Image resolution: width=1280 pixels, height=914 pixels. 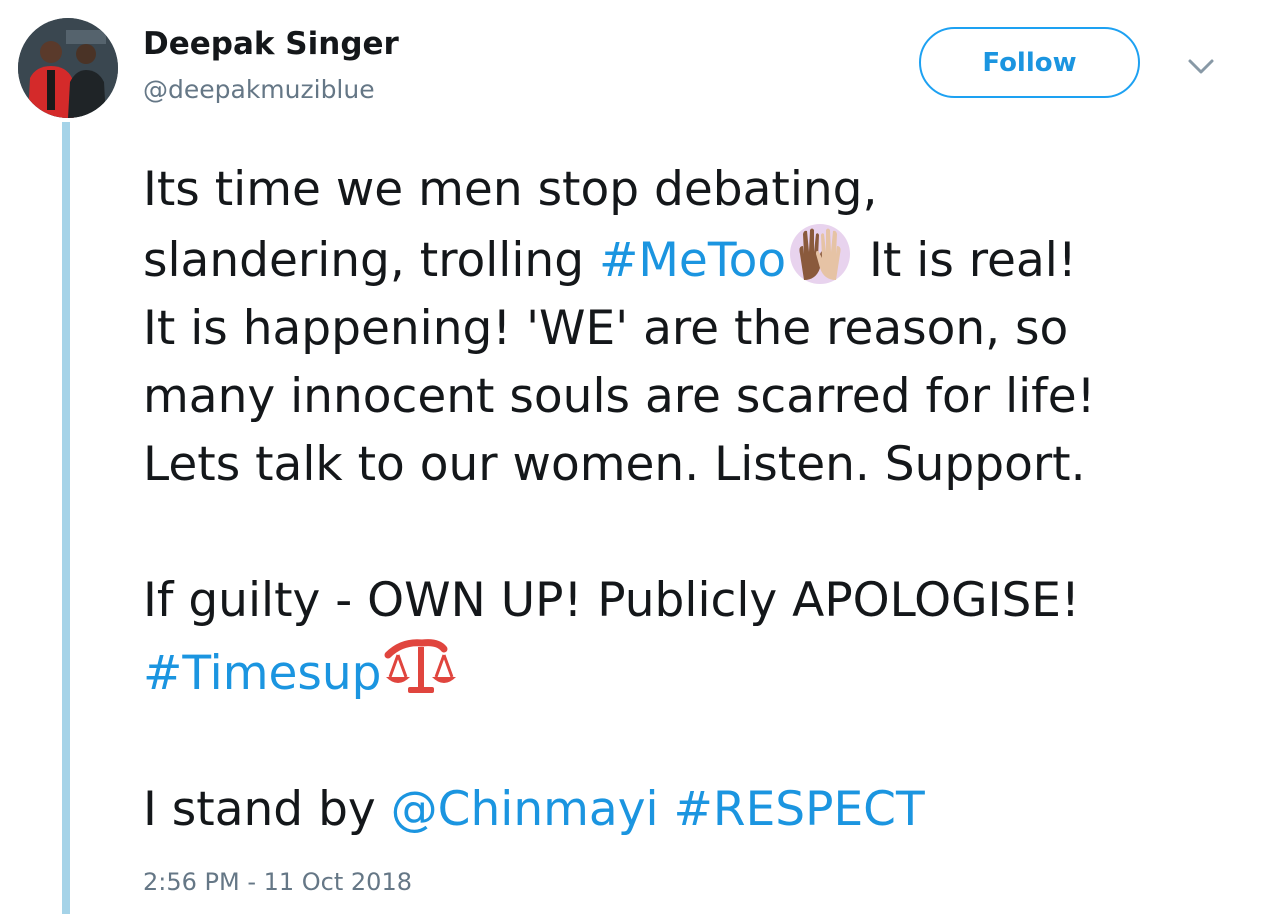 What do you see at coordinates (1029, 62) in the screenshot?
I see `follow-button: Follow` at bounding box center [1029, 62].